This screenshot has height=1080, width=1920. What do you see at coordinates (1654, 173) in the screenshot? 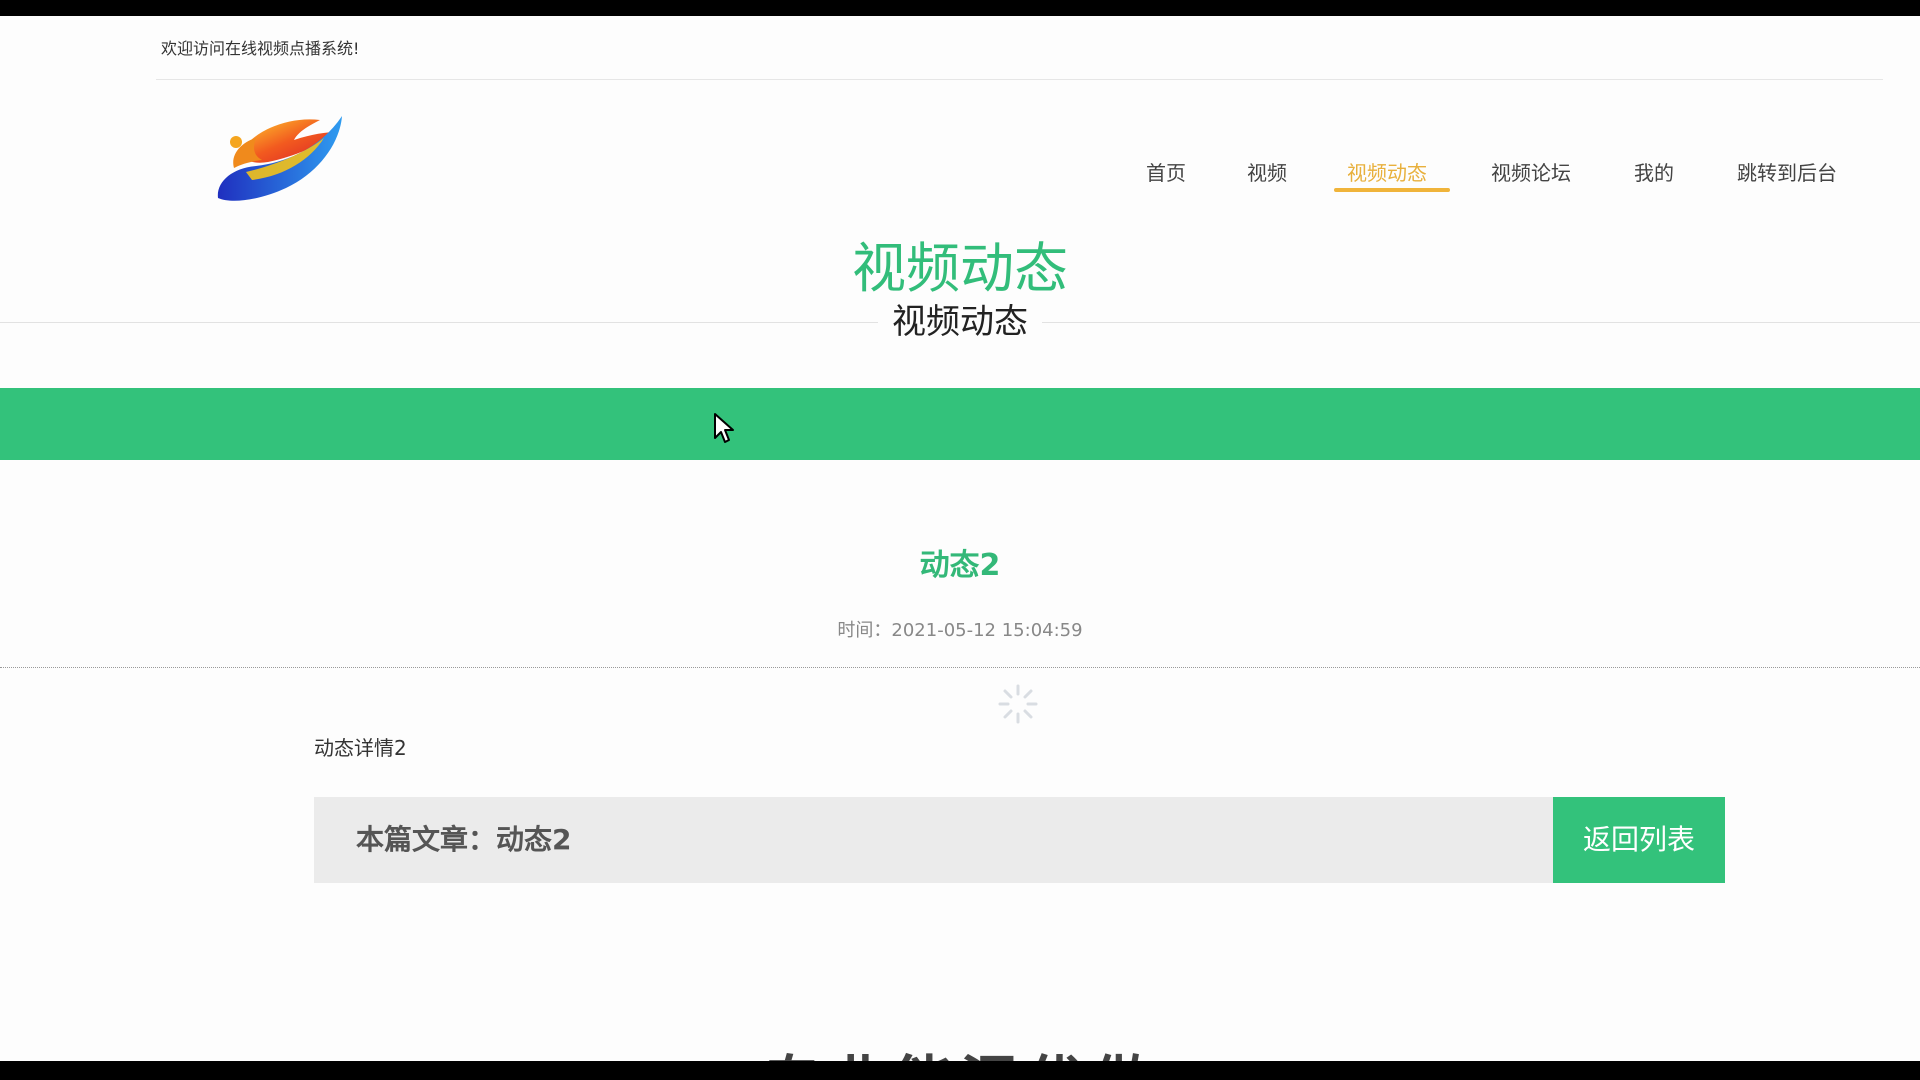
I see `nav-mine: 我的` at bounding box center [1654, 173].